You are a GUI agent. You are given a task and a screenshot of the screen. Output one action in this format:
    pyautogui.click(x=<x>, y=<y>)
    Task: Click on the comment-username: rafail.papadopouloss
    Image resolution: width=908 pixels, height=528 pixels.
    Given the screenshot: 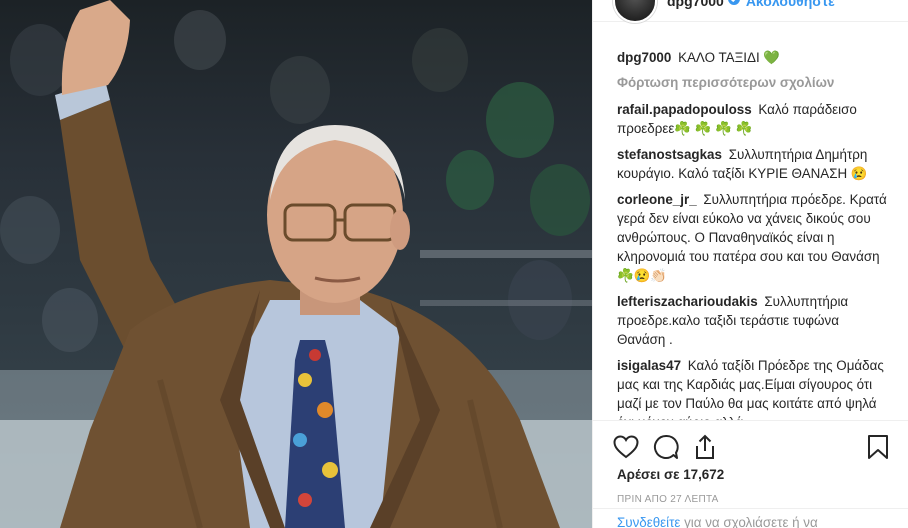 What is the action you would take?
    pyautogui.click(x=684, y=109)
    